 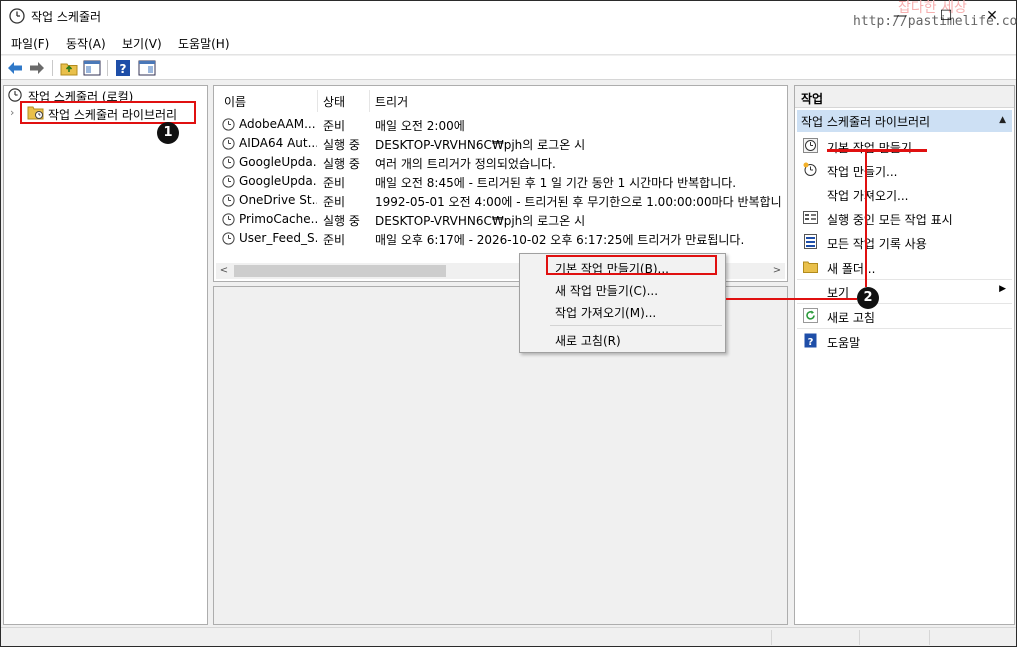 What do you see at coordinates (868, 298) in the screenshot?
I see `step-badge-2: 2` at bounding box center [868, 298].